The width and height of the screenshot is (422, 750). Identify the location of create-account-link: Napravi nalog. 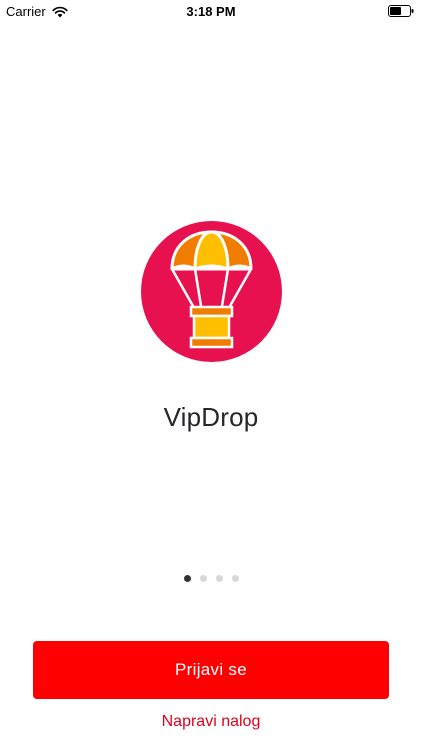
(211, 722).